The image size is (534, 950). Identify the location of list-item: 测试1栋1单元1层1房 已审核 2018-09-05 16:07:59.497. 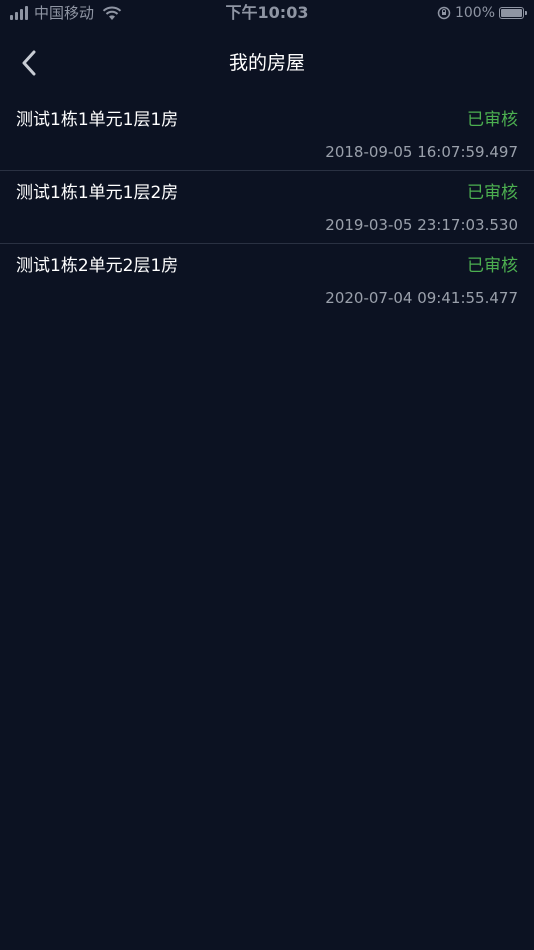
(267, 134).